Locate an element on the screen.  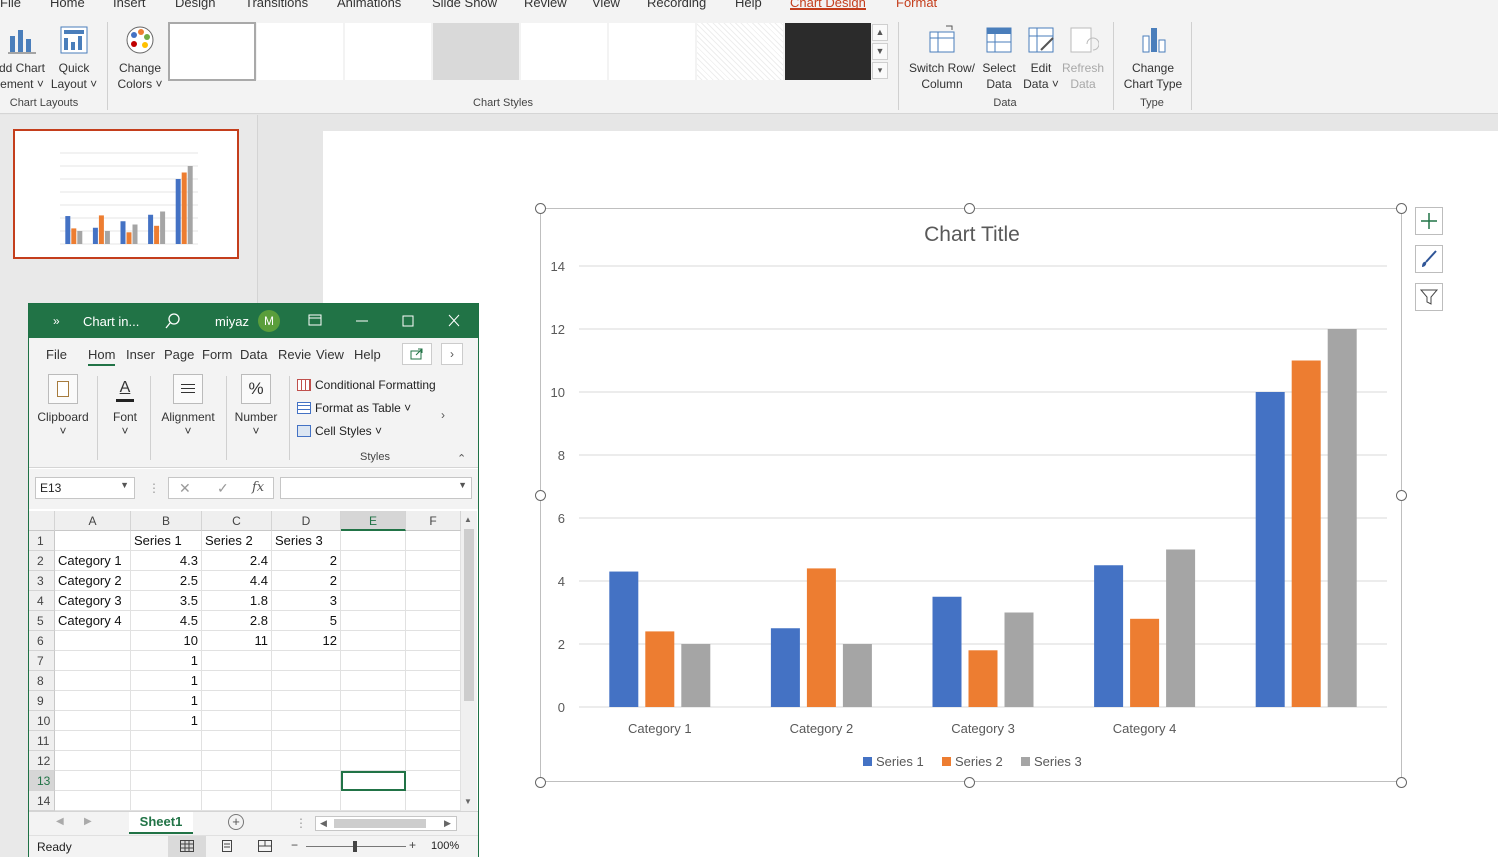
select-data-button: Select Data is located at coordinates (999, 58).